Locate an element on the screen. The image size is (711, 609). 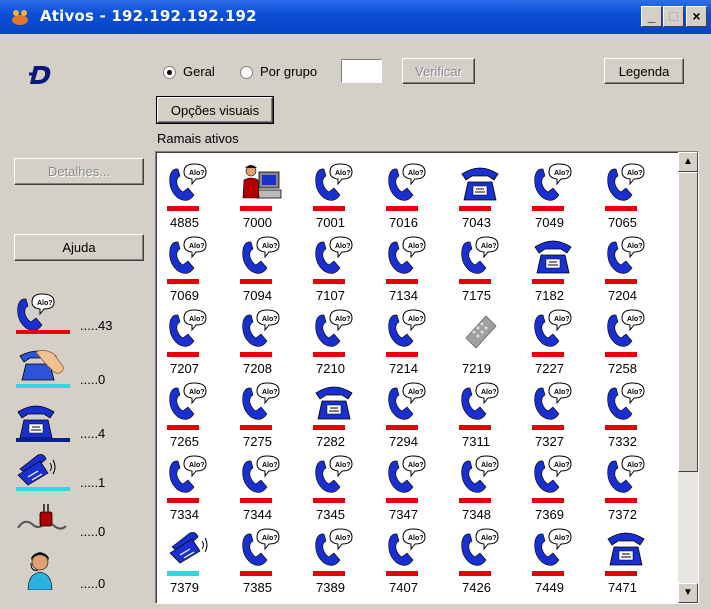
vertical-scrollbar: ▲ ▼ is located at coordinates (688, 377).